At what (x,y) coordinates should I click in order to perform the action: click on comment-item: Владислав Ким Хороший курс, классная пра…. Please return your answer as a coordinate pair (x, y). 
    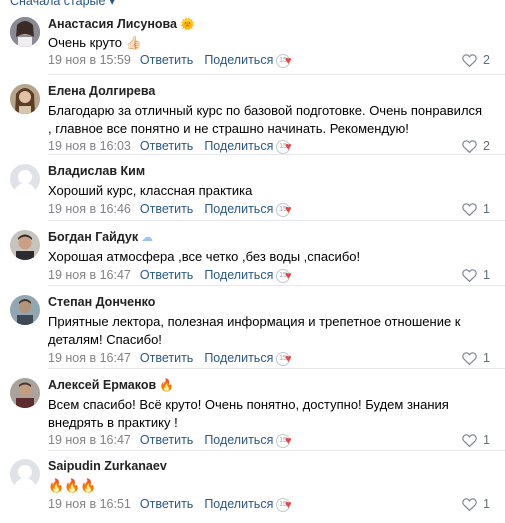
    Looking at the image, I should click on (252, 188).